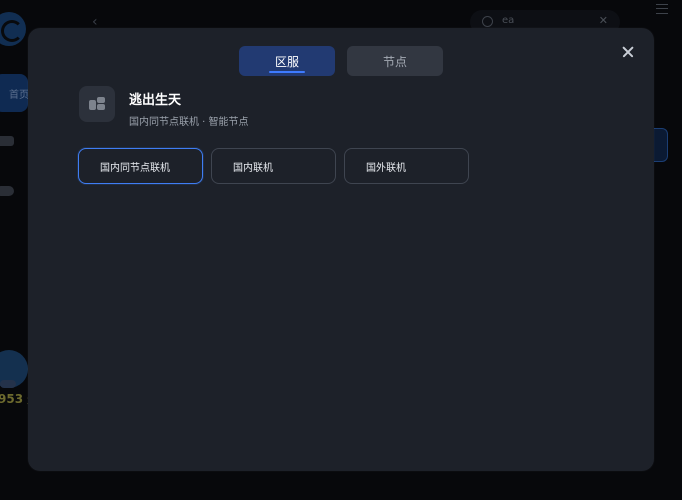 This screenshot has height=500, width=682. Describe the element at coordinates (189, 122) in the screenshot. I see `game-subtitle: 国内同节点联机 · 智能节点` at that location.